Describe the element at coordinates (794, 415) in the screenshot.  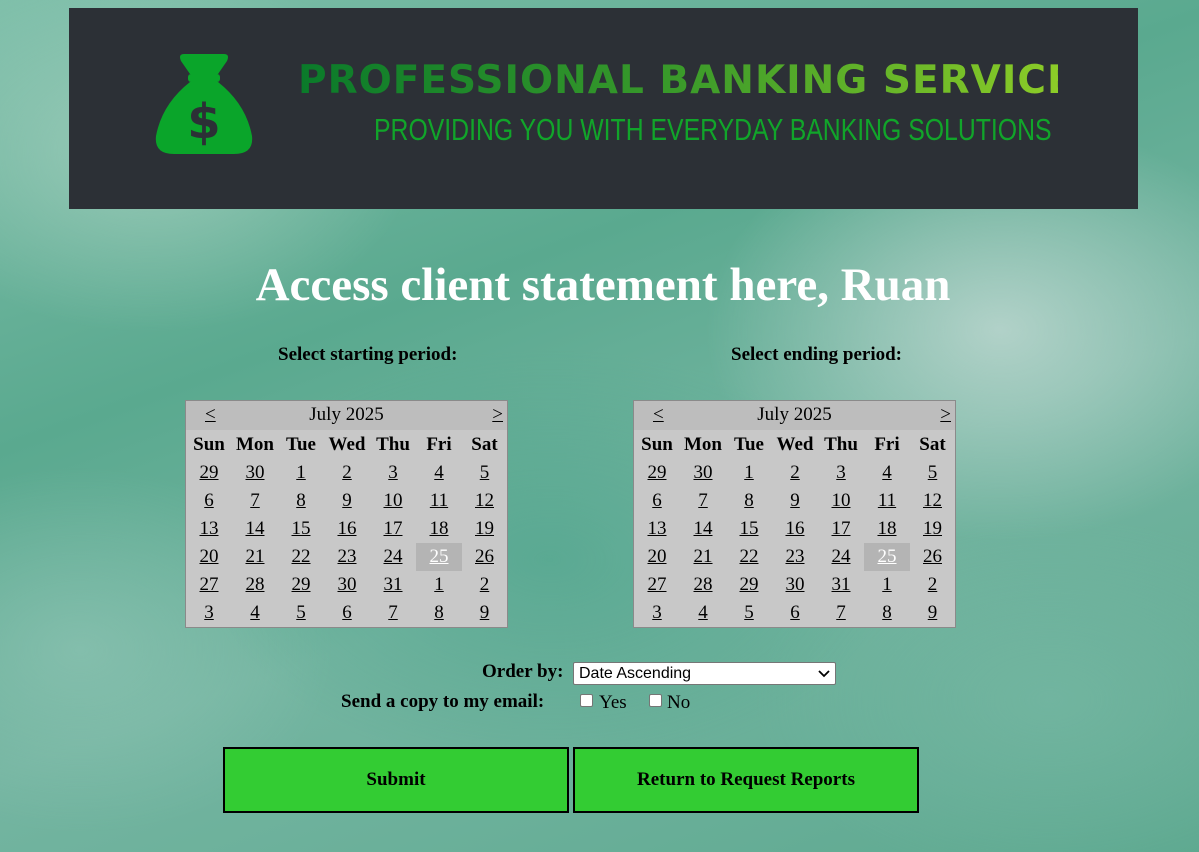
I see `calendar-header: July 2025 < >` at that location.